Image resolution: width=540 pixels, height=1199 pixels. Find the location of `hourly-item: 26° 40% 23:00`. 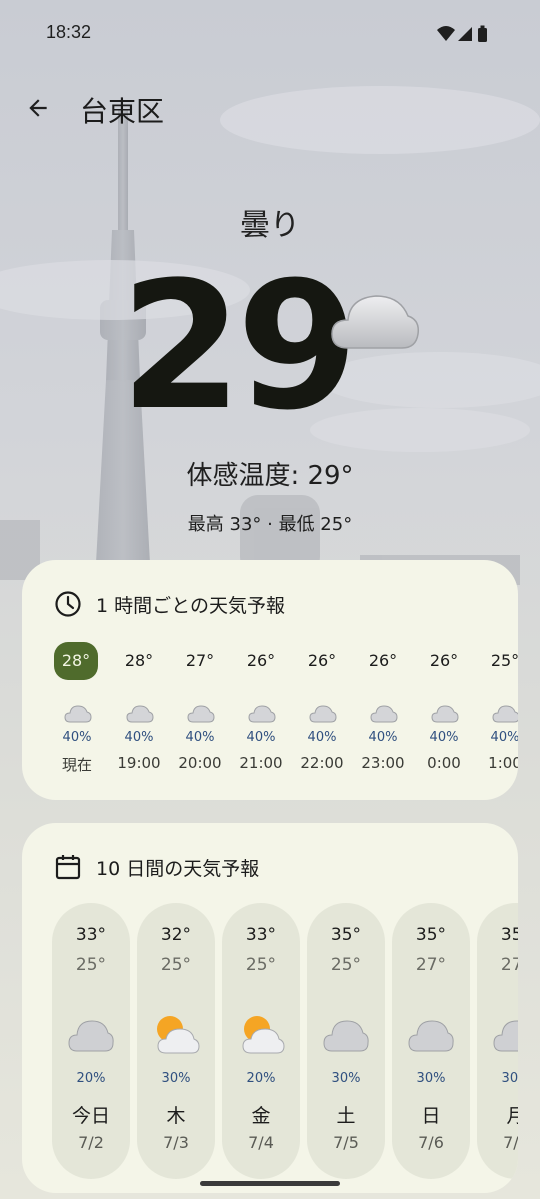

hourly-item: 26° 40% 23:00 is located at coordinates (383, 713).